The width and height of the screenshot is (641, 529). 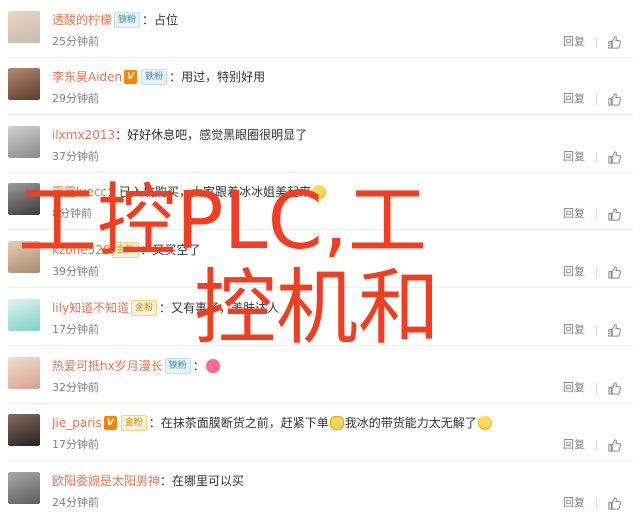 I want to click on comment-line: ilxmx2013：好好休息吧，感觉黑眼圈很明显了, so click(x=341, y=135).